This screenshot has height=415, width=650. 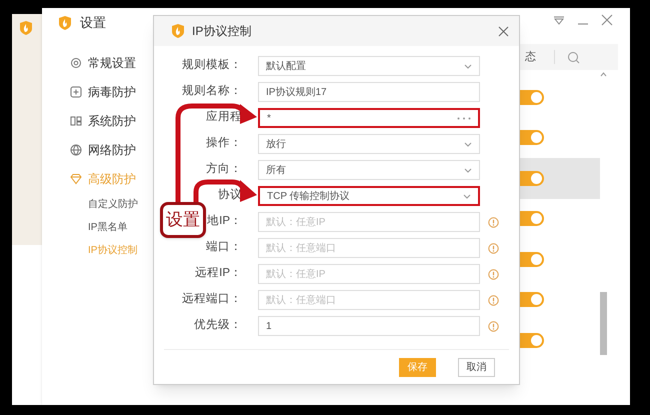 What do you see at coordinates (112, 91) in the screenshot?
I see `sidebar-item: 病毒防护` at bounding box center [112, 91].